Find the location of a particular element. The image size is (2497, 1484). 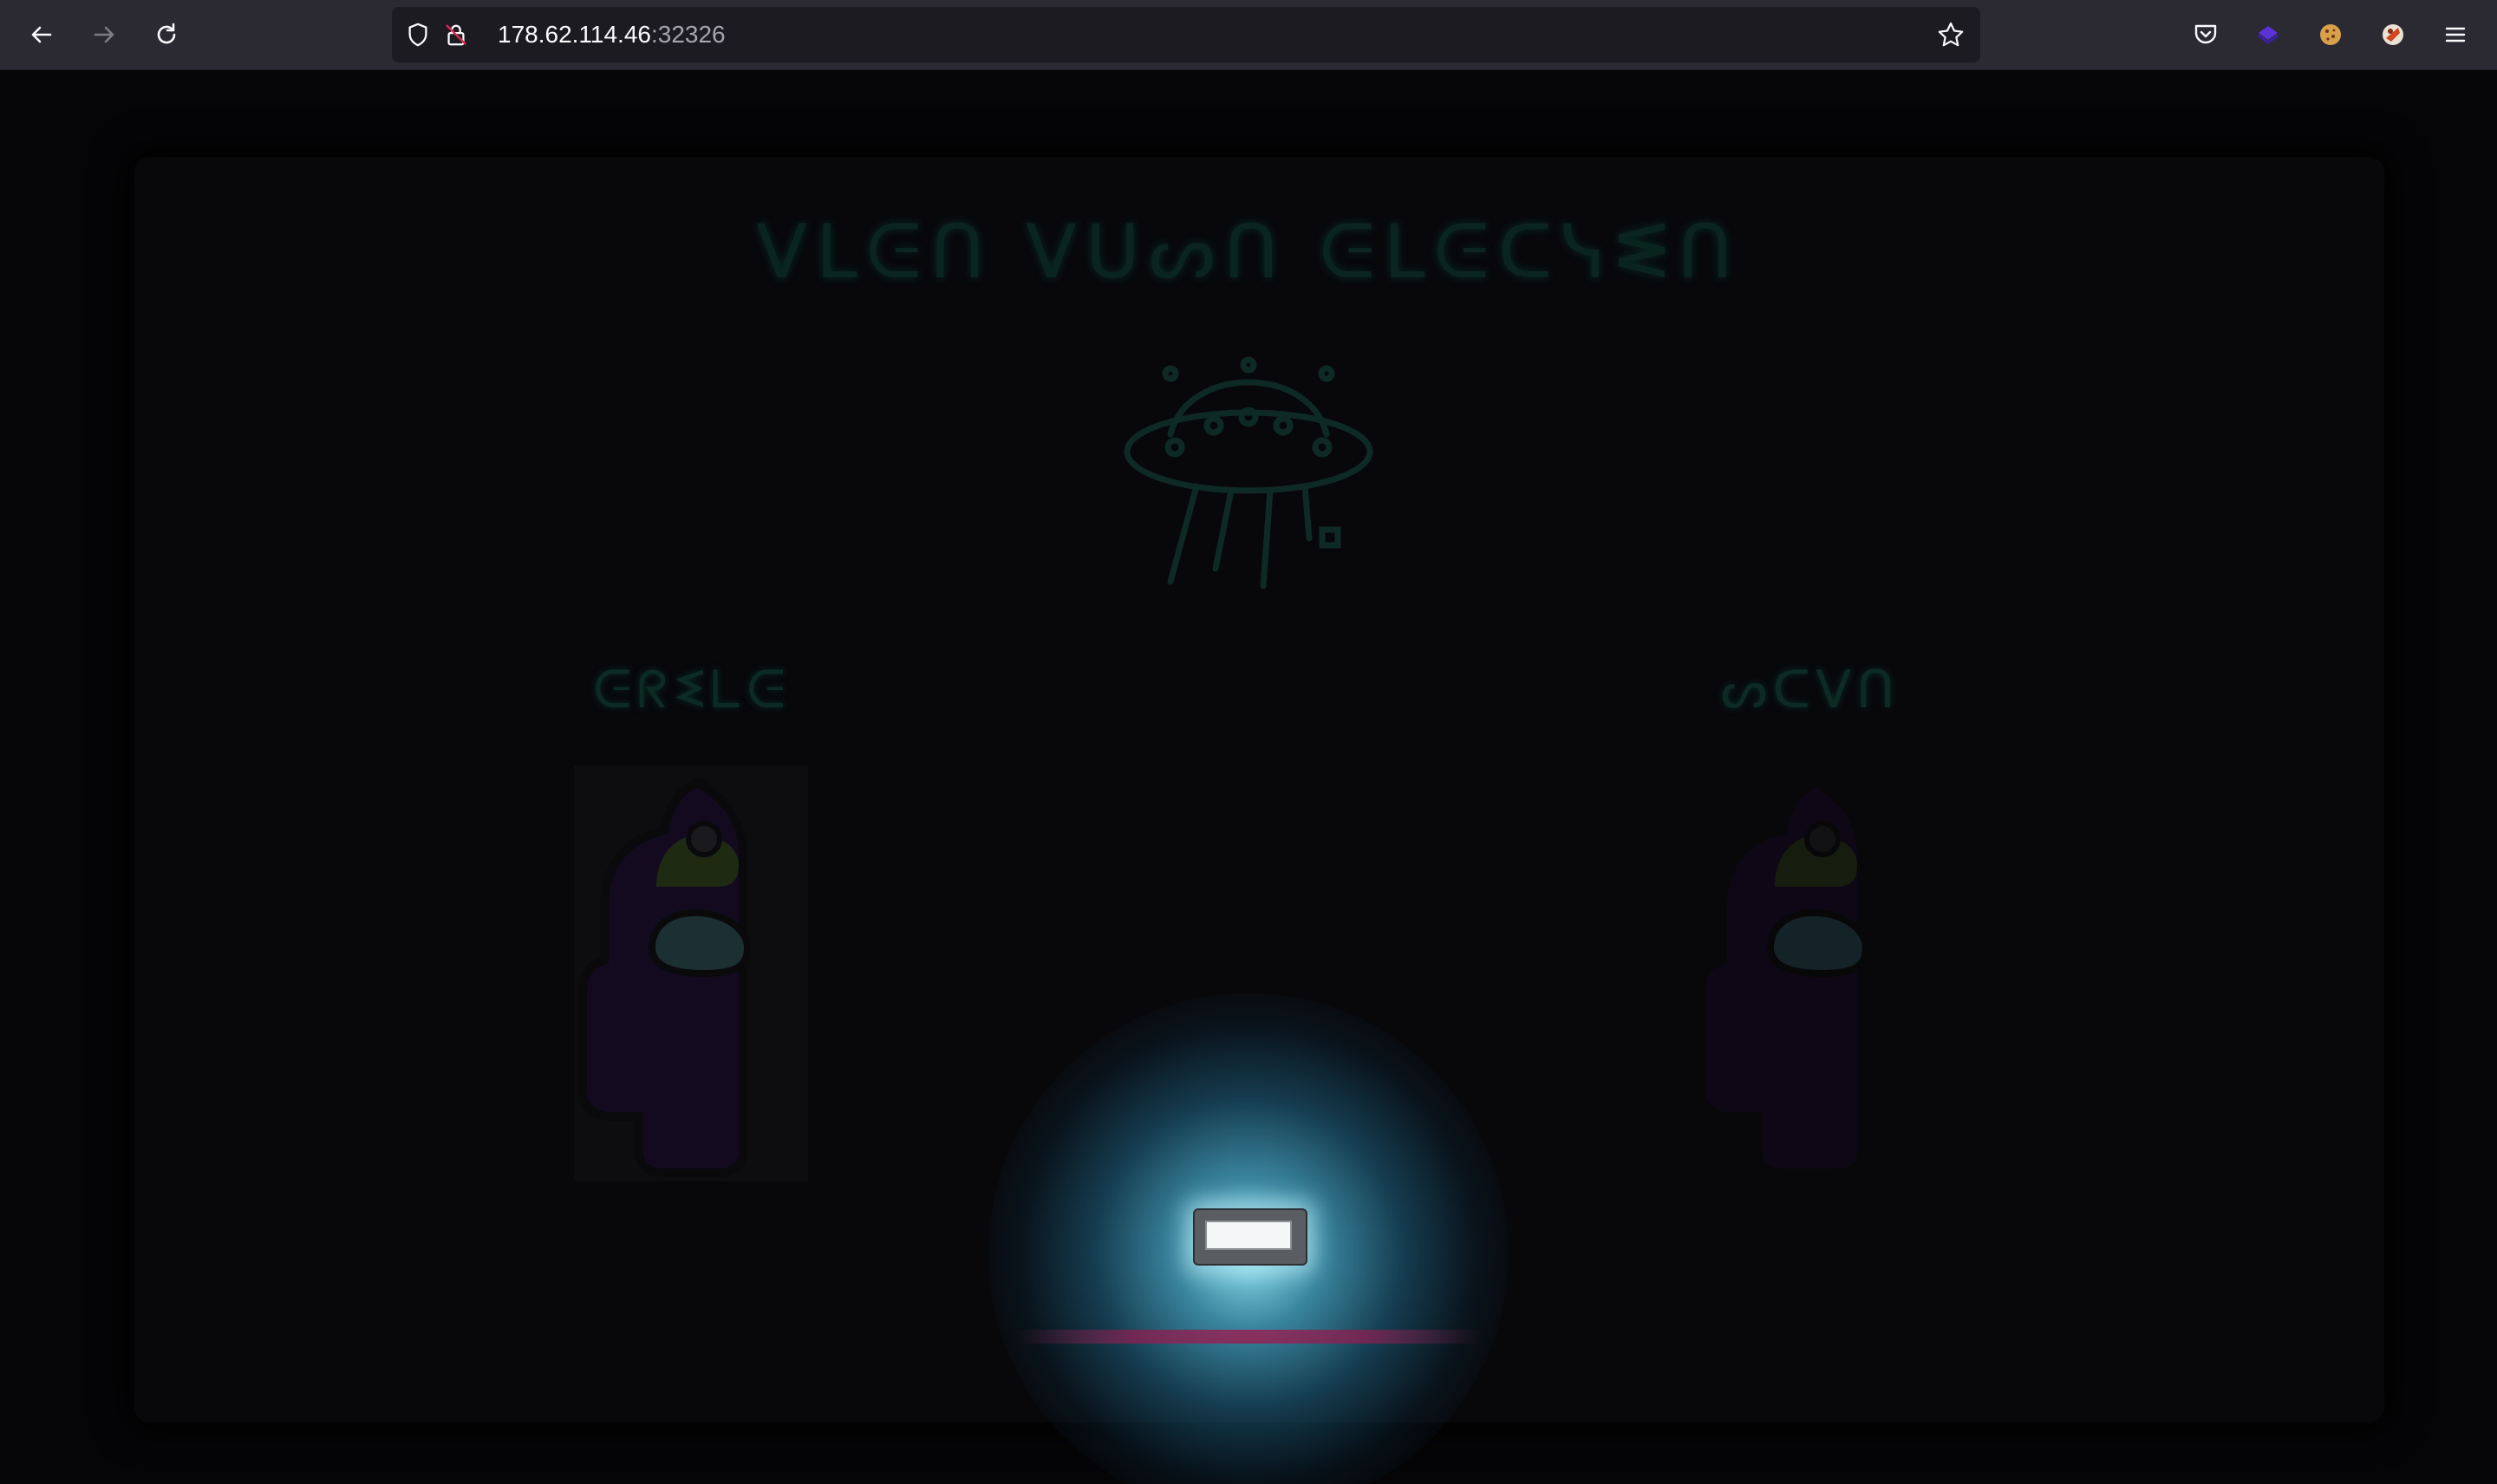

back-arrow-icon is located at coordinates (41, 34).